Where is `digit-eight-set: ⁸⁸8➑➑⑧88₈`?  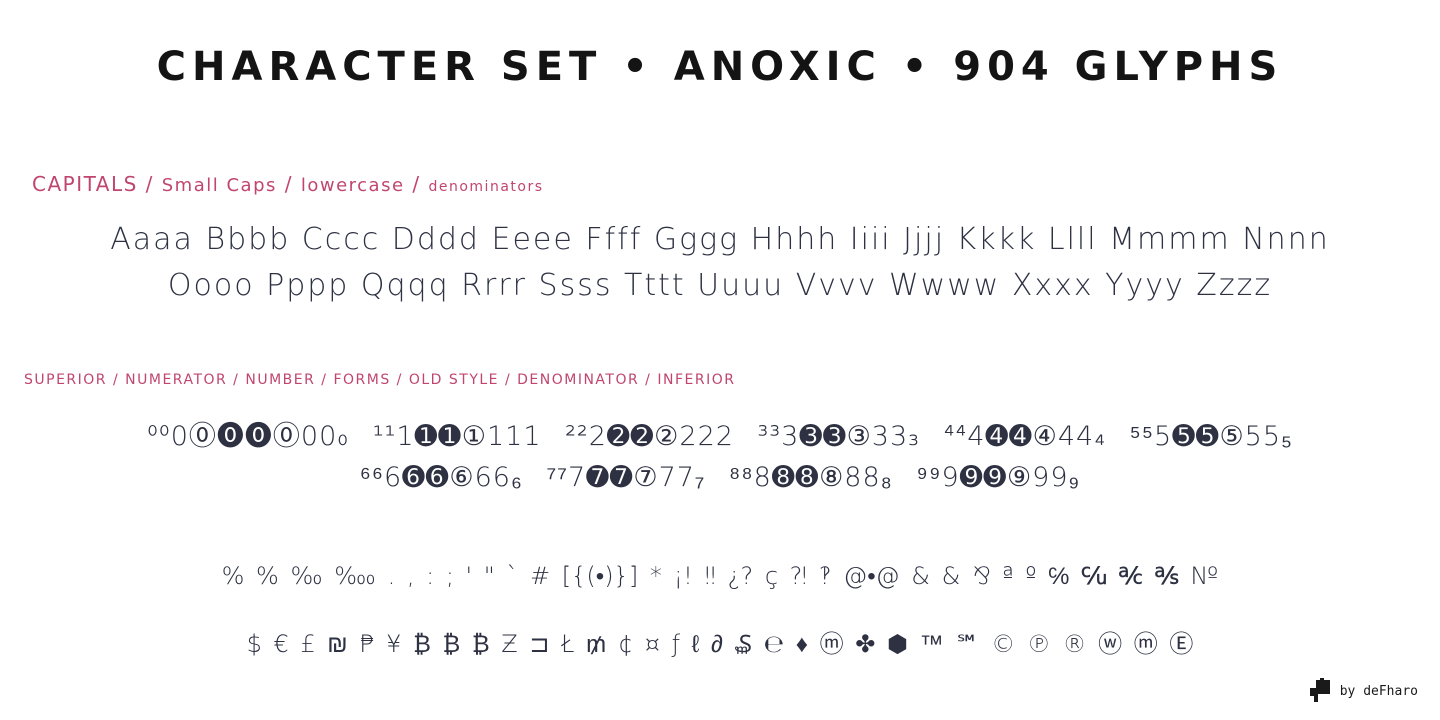 digit-eight-set: ⁸⁸8➑➑⑧88₈ is located at coordinates (810, 477).